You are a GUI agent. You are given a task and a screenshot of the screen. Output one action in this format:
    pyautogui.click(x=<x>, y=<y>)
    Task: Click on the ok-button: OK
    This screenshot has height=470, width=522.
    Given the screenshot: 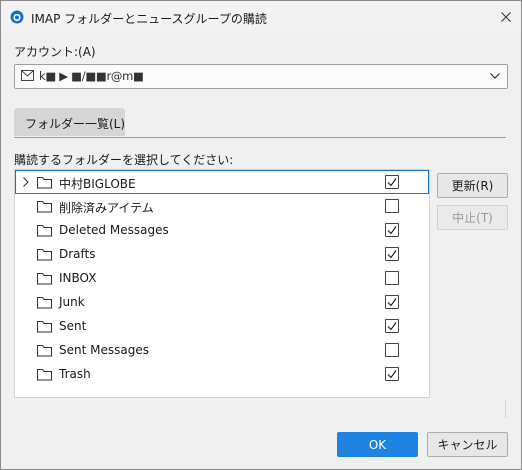 What is the action you would take?
    pyautogui.click(x=377, y=444)
    